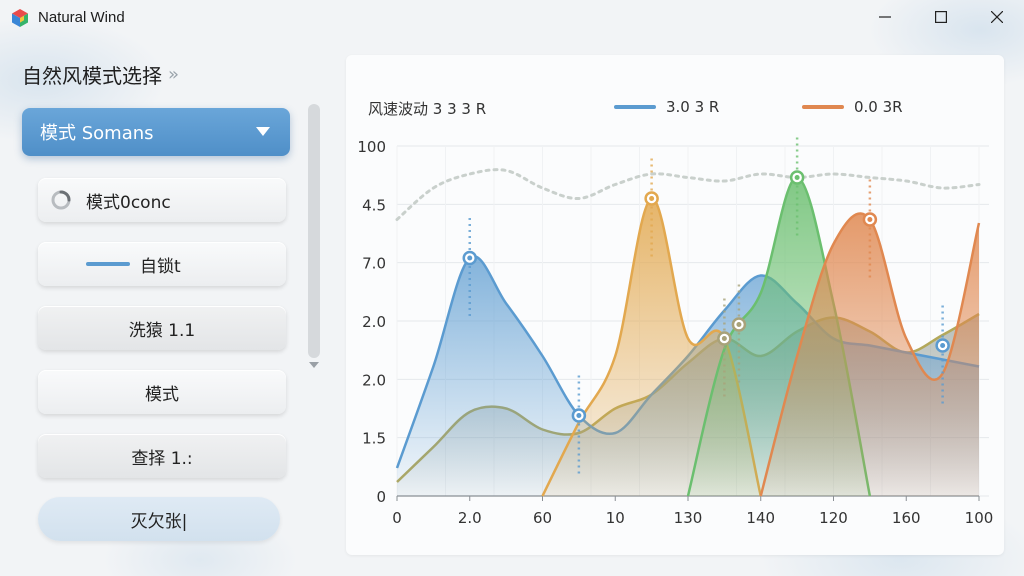 This screenshot has width=1024, height=576. Describe the element at coordinates (381, 497) in the screenshot. I see `y-tick-label: 0` at that location.